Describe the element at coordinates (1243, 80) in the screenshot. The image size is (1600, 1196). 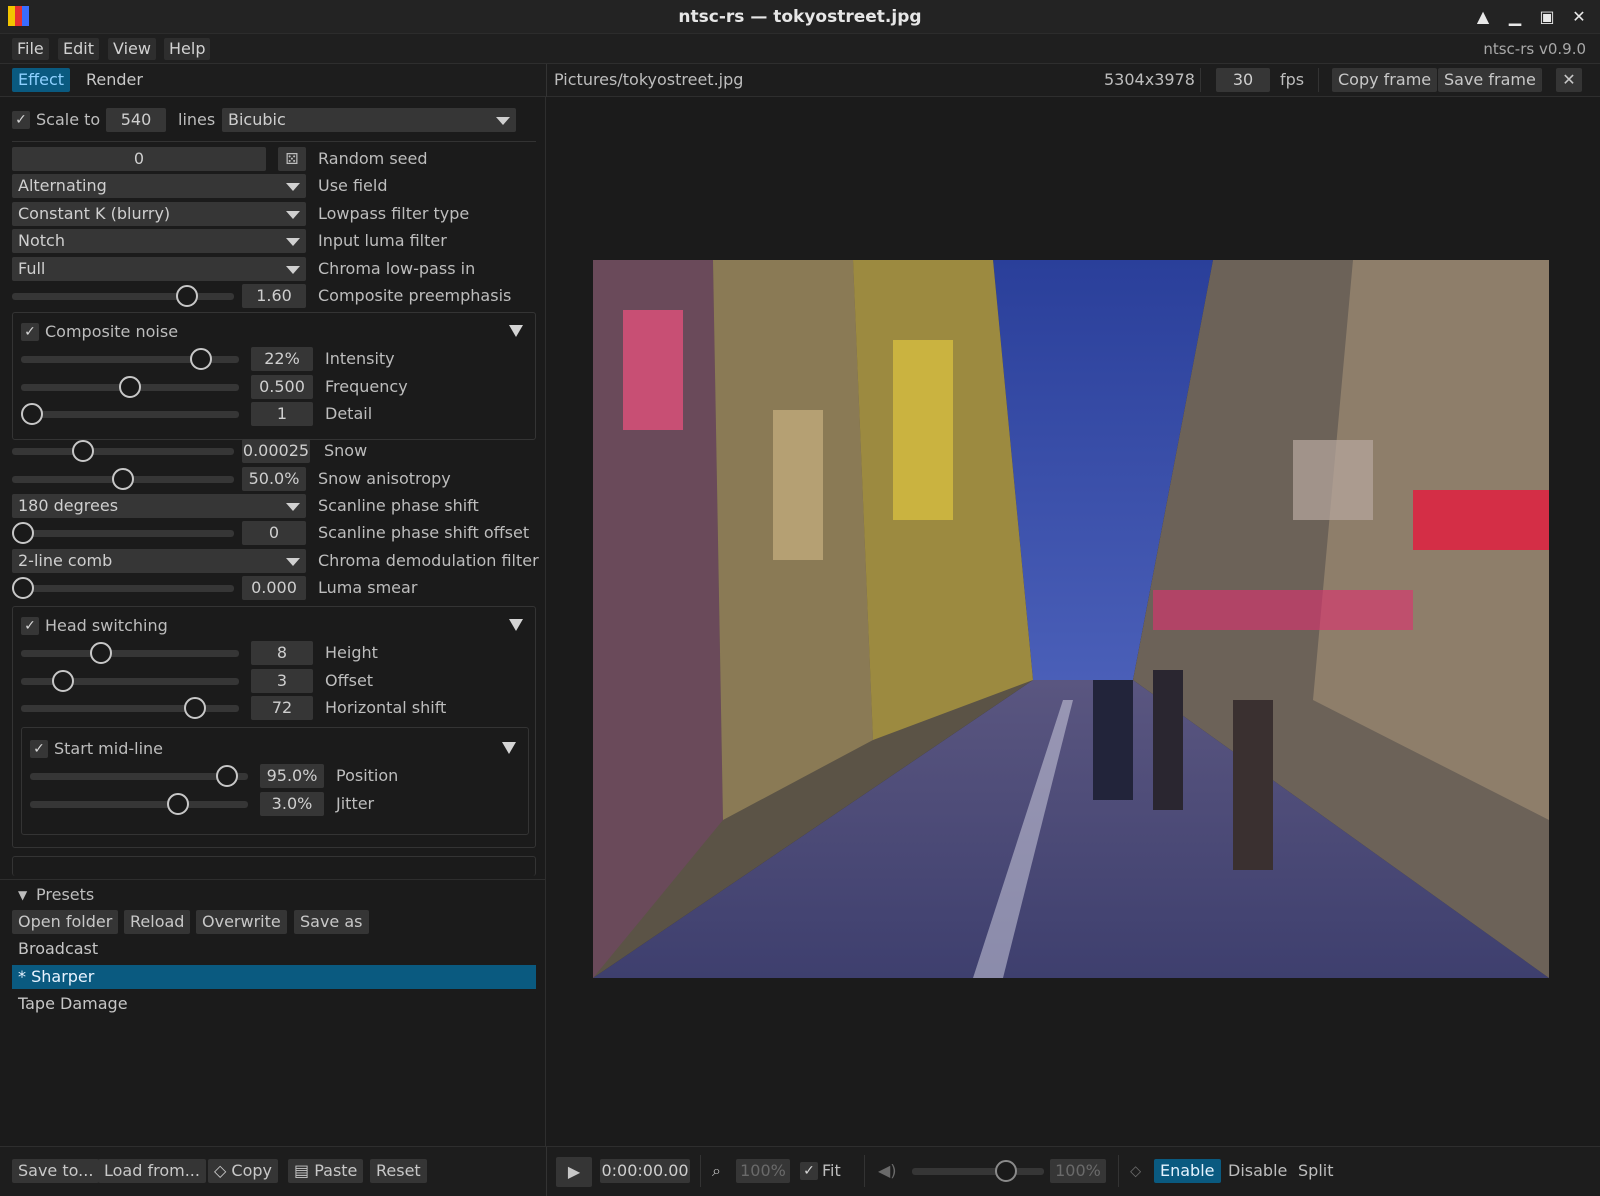
I see `fps-input: 30` at that location.